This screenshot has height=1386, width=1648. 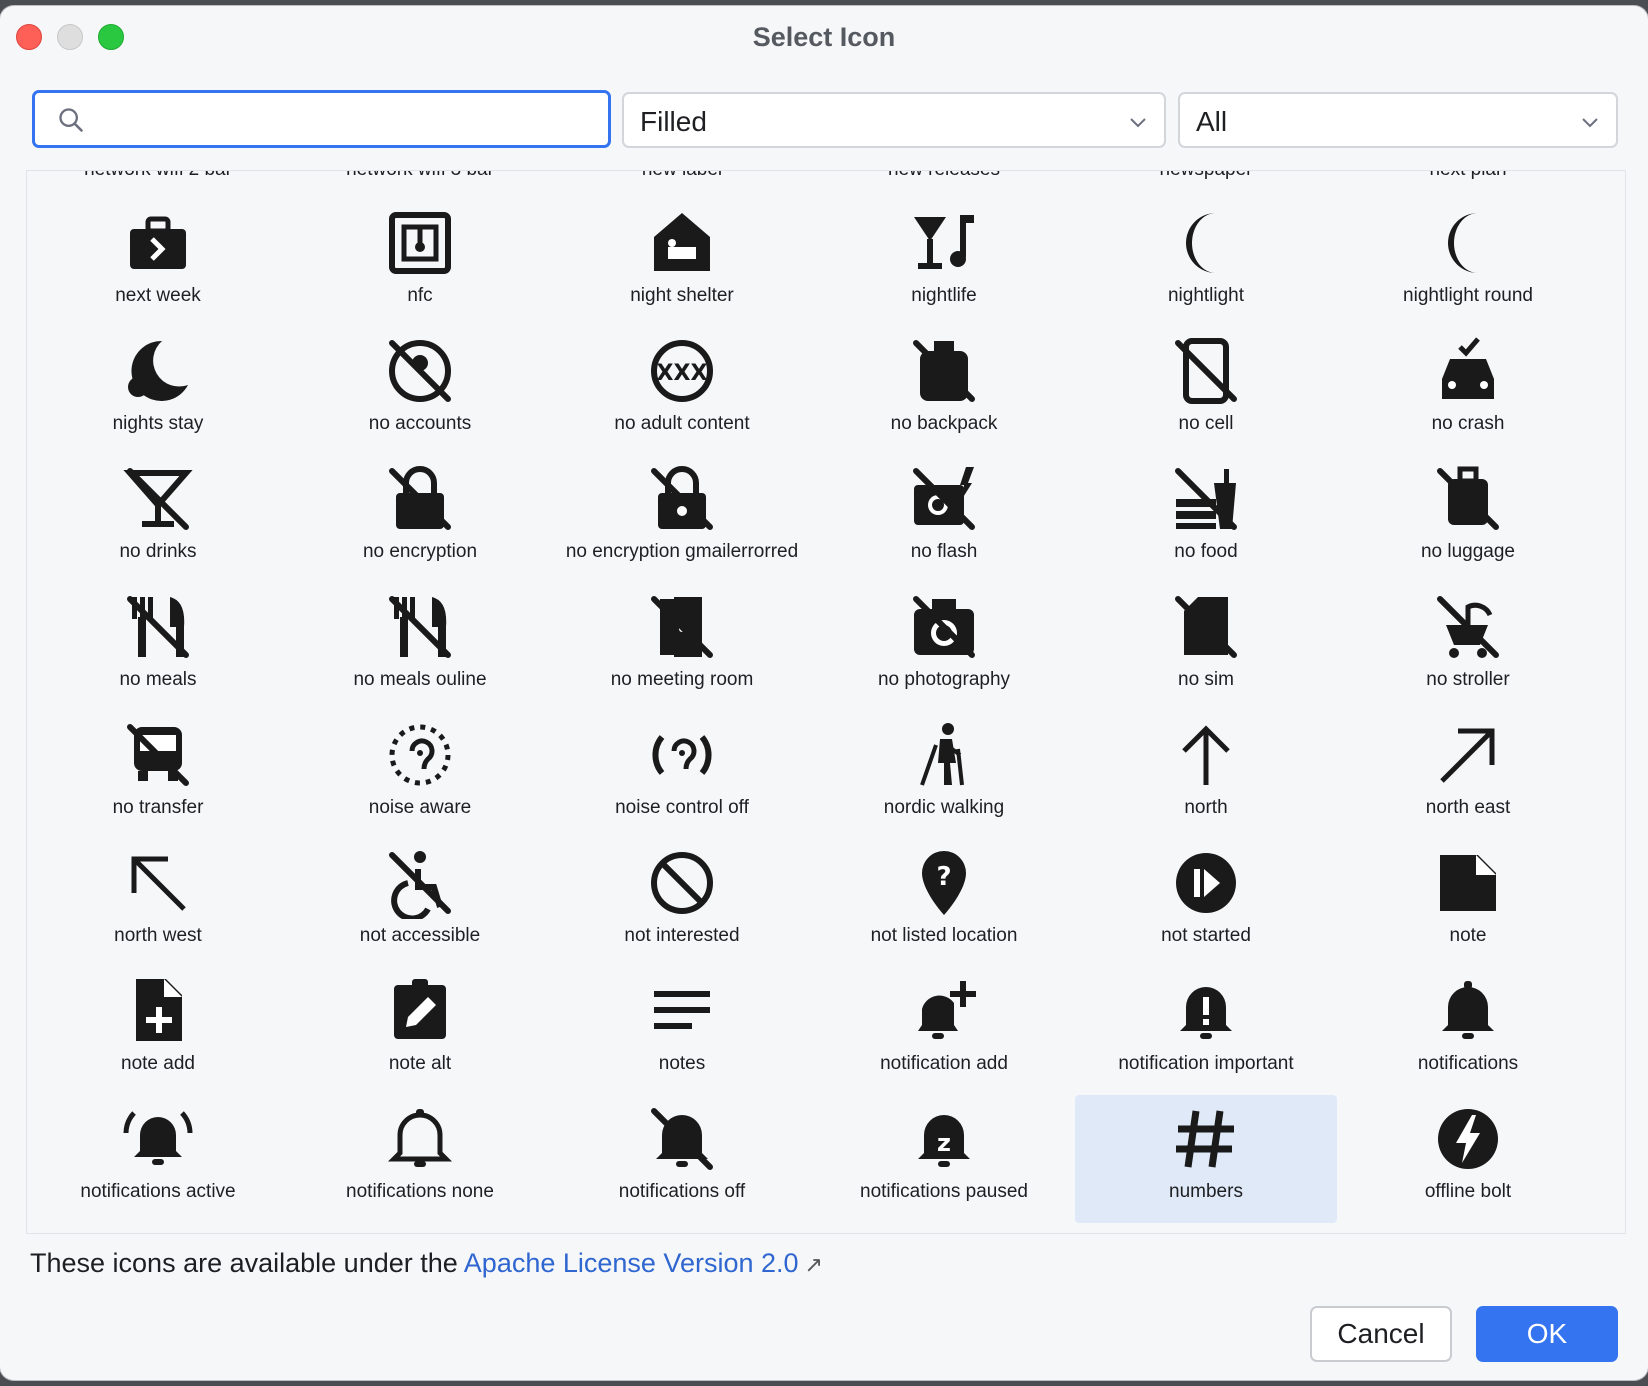 What do you see at coordinates (631, 1263) in the screenshot?
I see `license-link: Apache License Version 2.0` at bounding box center [631, 1263].